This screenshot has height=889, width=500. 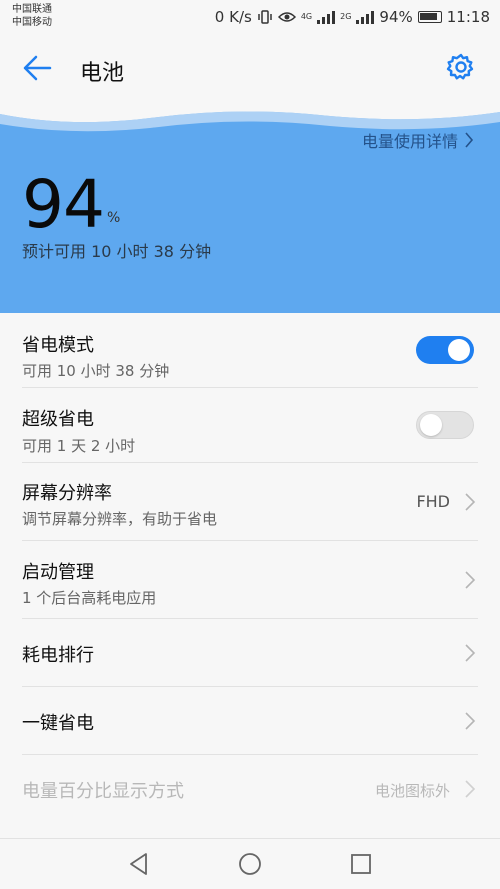 I want to click on net-speed: 0 K/s, so click(x=233, y=17).